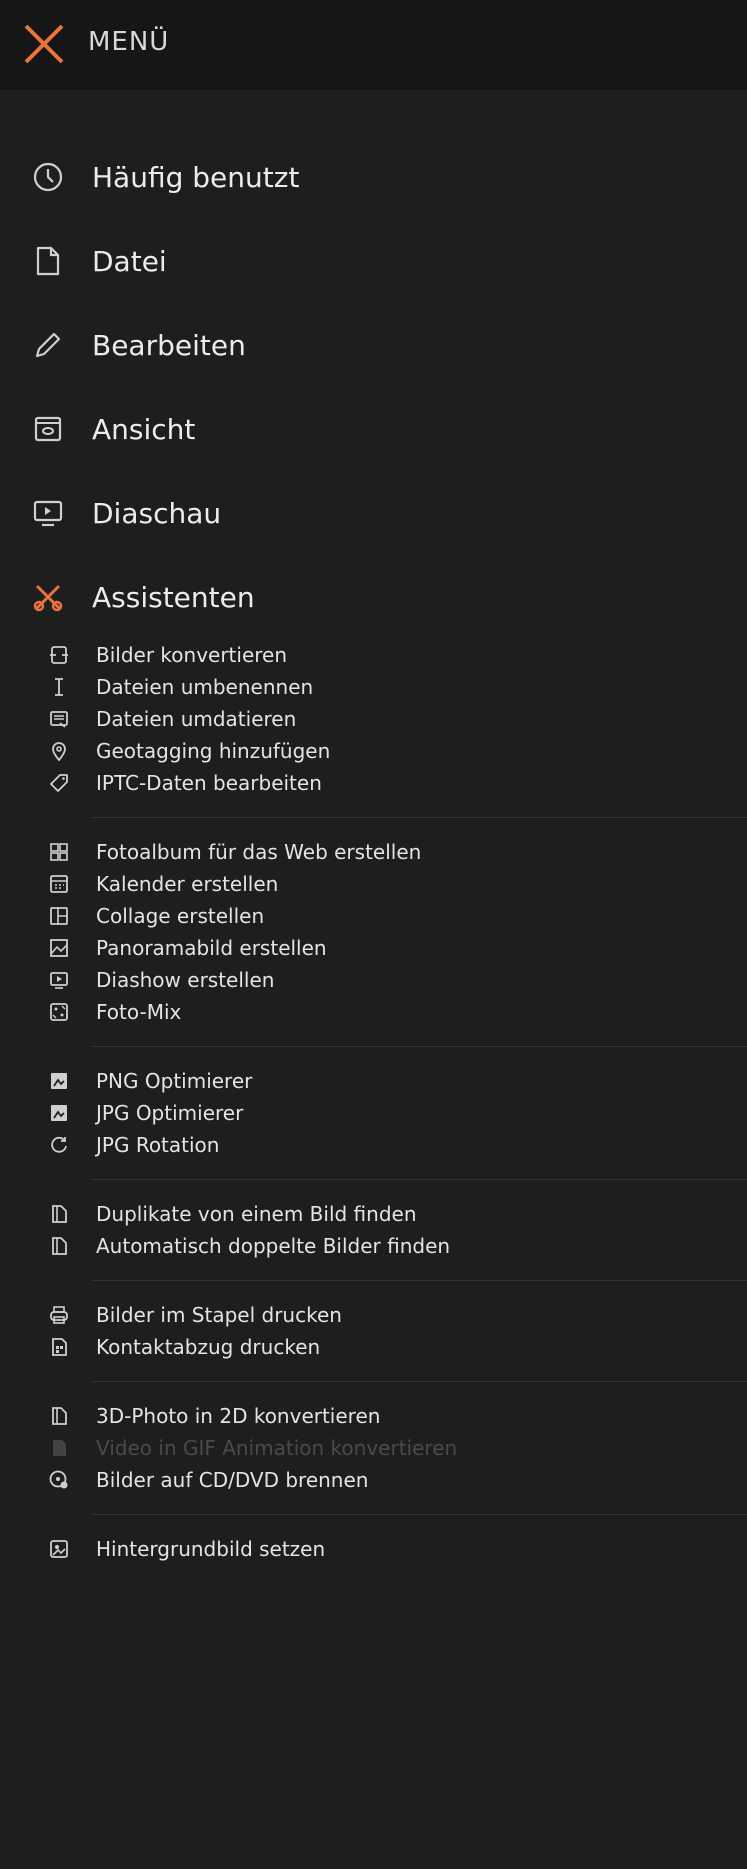 This screenshot has width=747, height=1869. What do you see at coordinates (373, 1347) in the screenshot?
I see `submenu-item-kontaktabzug: Kontaktabzug drucken` at bounding box center [373, 1347].